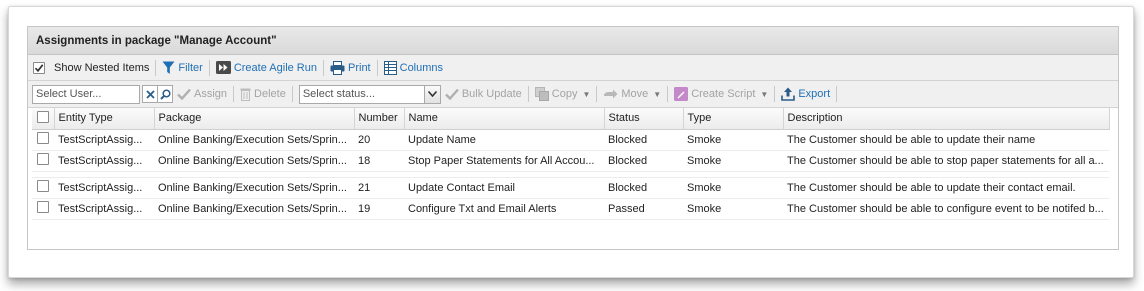 Image resolution: width=1144 pixels, height=291 pixels. I want to click on move-button: Move ▼, so click(632, 94).